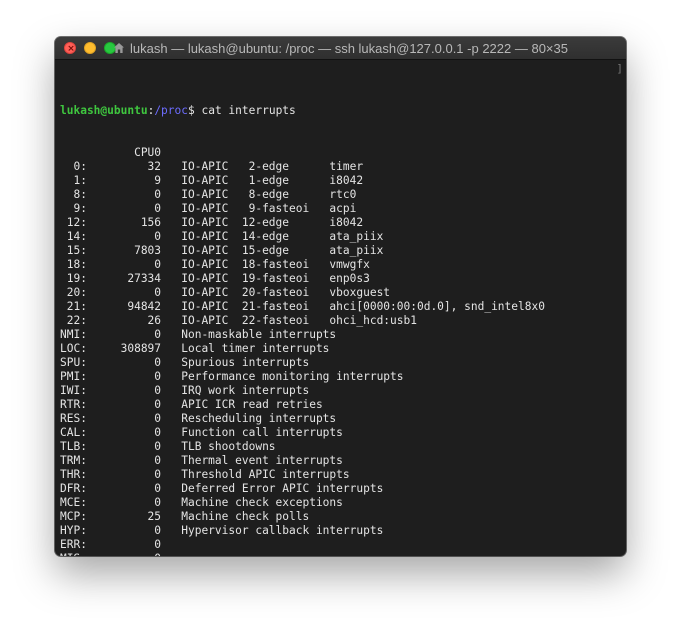  What do you see at coordinates (215, 278) in the screenshot?
I see `output-line: 19: 27334 IO-APIC 19-fasteoi enp0s3` at bounding box center [215, 278].